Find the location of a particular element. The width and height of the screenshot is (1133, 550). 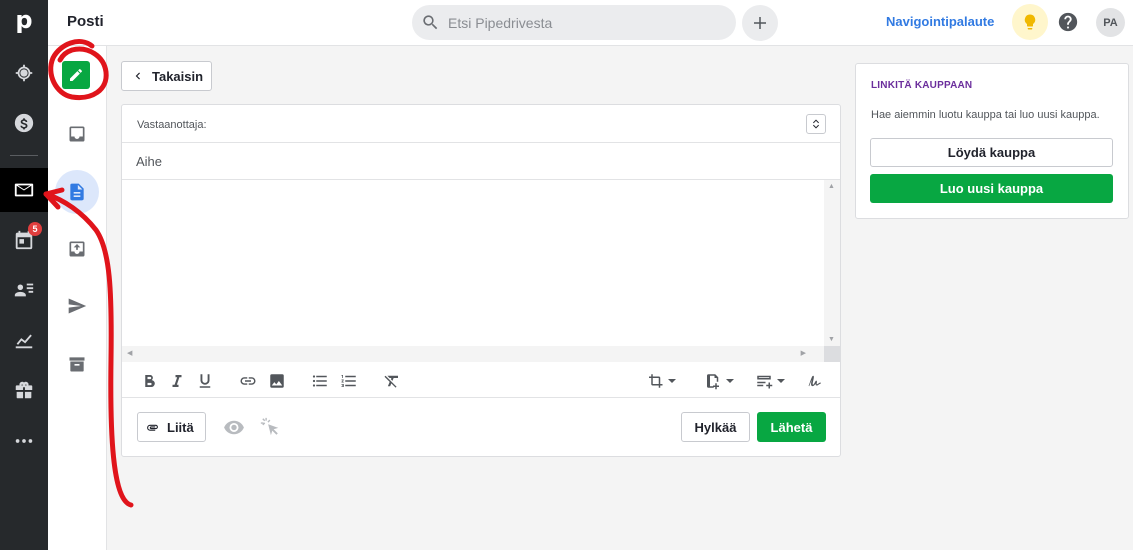

bold-icon is located at coordinates (149, 381).